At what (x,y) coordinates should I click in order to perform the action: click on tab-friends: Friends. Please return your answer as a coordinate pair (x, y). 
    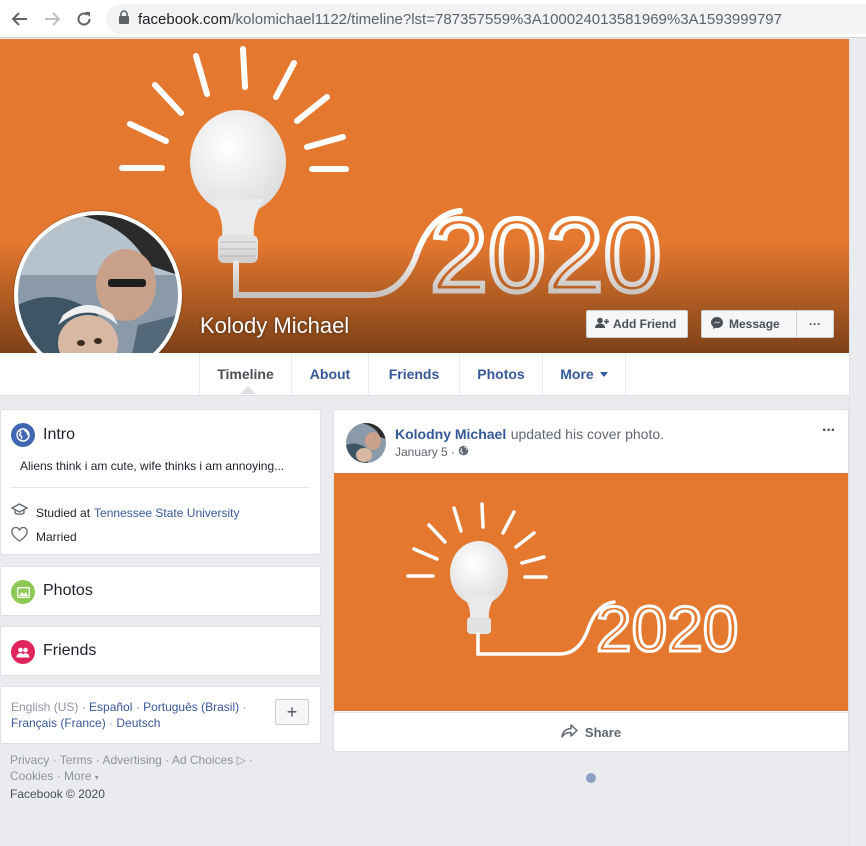
    Looking at the image, I should click on (413, 374).